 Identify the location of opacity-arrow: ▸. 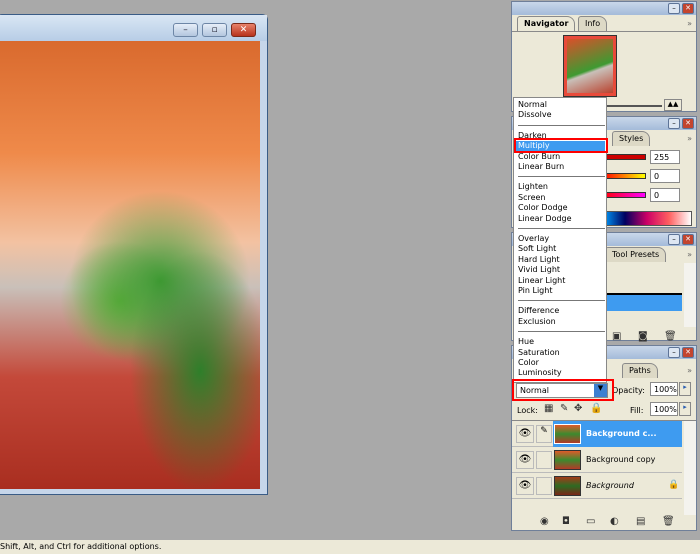
(685, 389).